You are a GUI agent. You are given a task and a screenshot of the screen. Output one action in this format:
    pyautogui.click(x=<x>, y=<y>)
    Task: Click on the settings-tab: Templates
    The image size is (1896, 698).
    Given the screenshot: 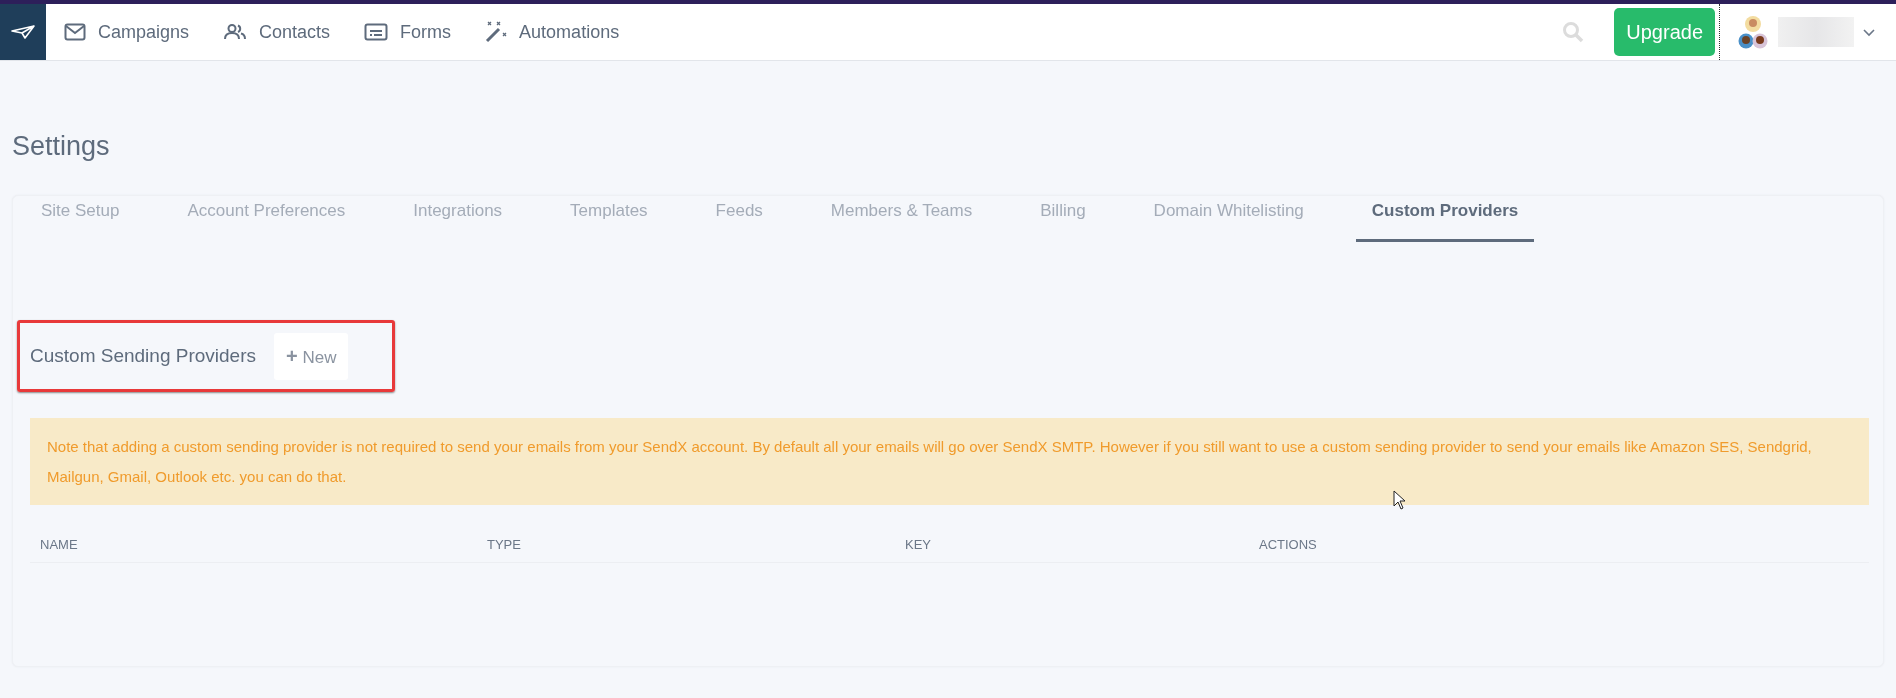 What is the action you would take?
    pyautogui.click(x=609, y=219)
    